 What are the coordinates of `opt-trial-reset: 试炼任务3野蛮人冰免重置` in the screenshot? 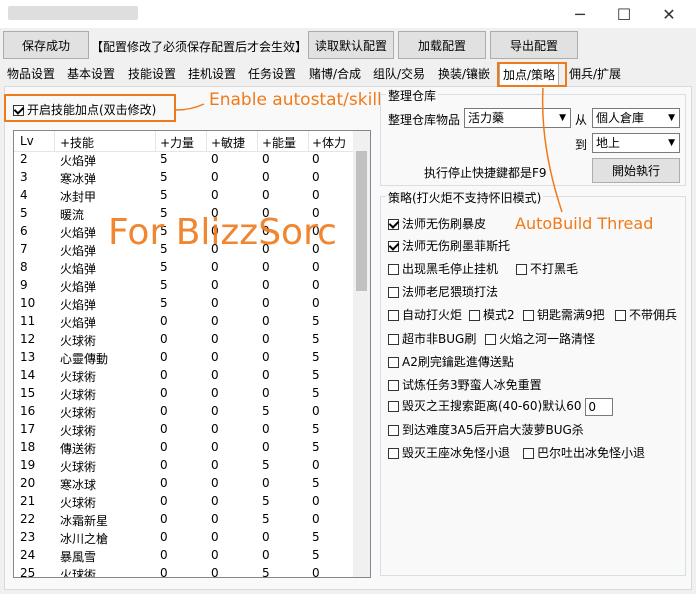 It's located at (465, 384).